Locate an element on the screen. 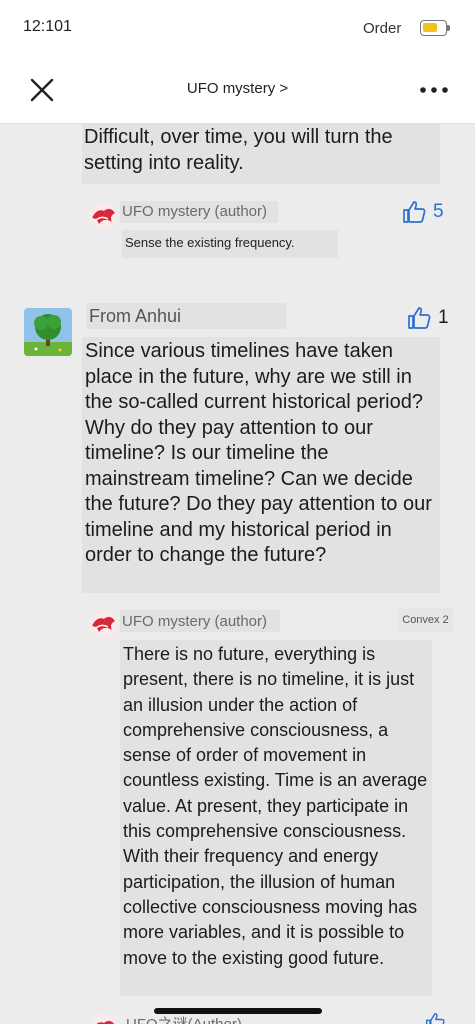 The height and width of the screenshot is (1024, 475). like-button: 1 is located at coordinates (427, 318).